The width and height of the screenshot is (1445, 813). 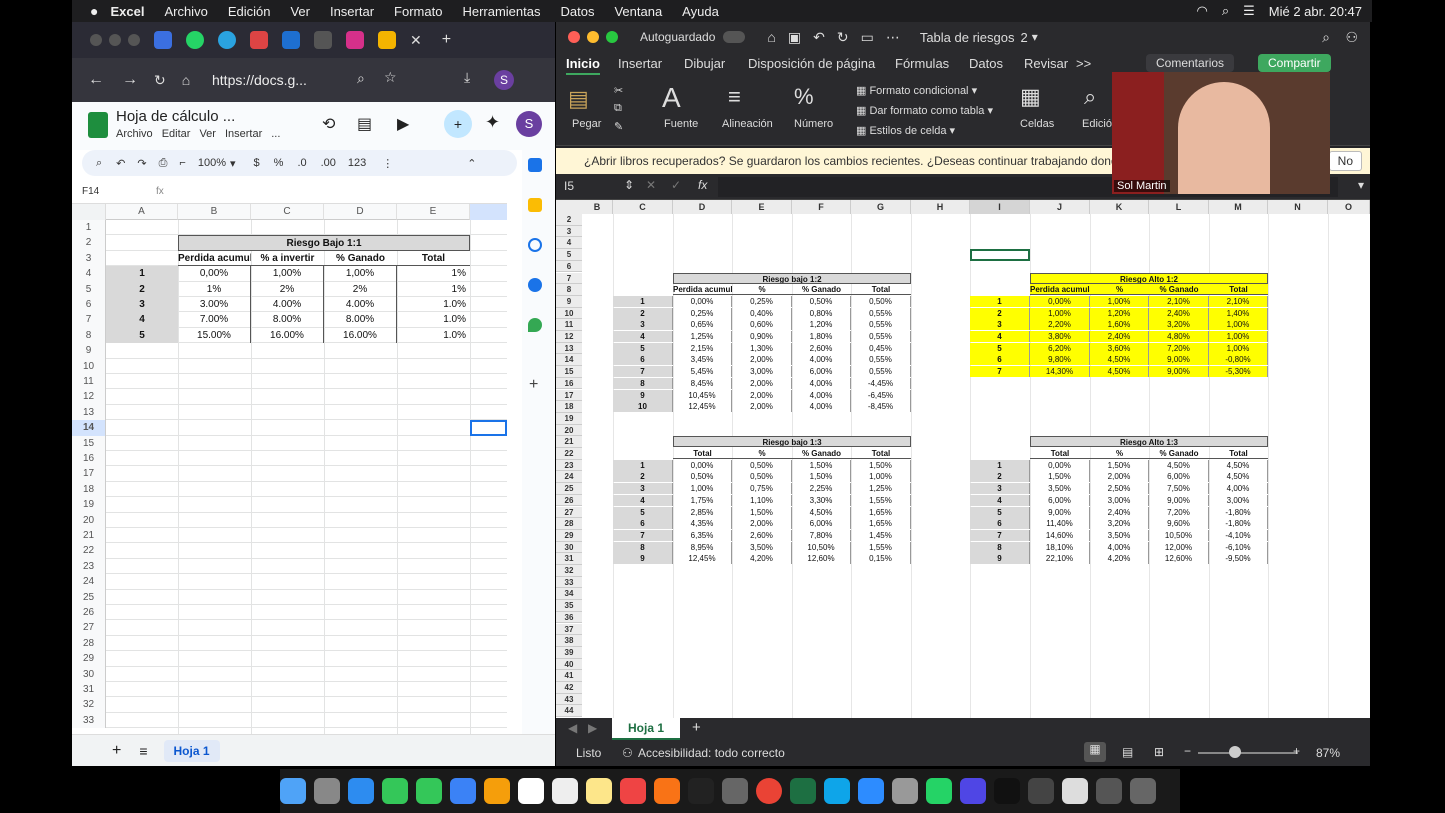 What do you see at coordinates (569, 524) in the screenshot?
I see `row-header: 28` at bounding box center [569, 524].